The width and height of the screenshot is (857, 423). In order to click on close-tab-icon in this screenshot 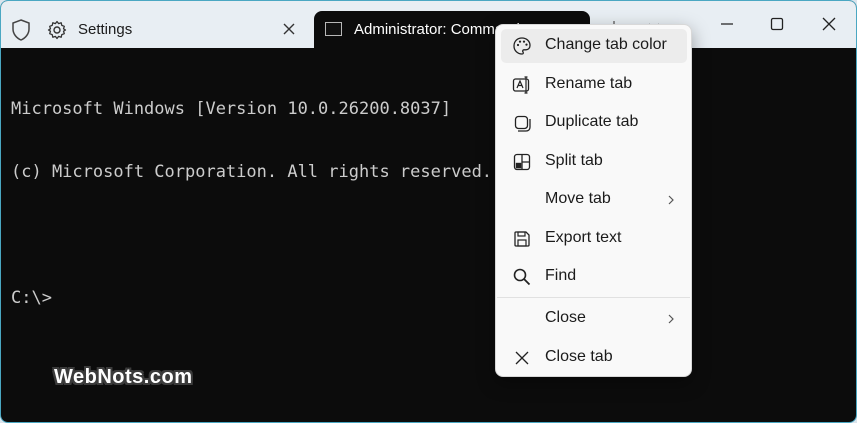, I will do `click(289, 29)`.